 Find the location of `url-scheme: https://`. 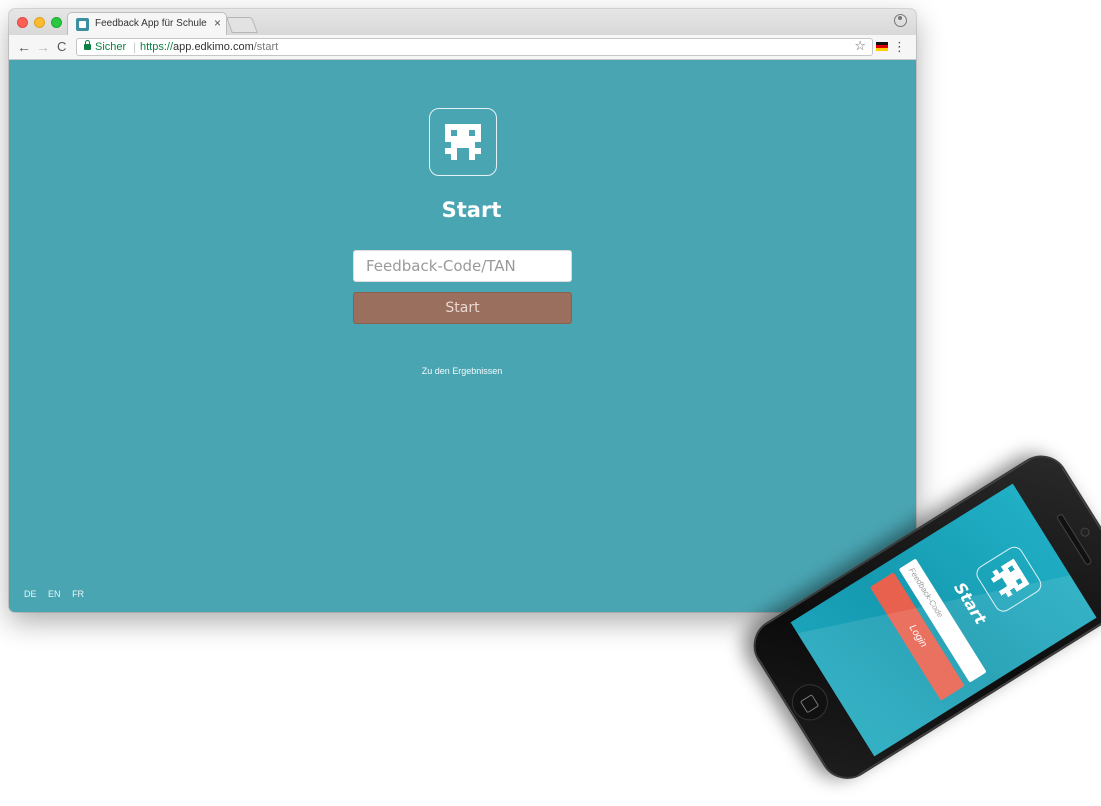

url-scheme: https:// is located at coordinates (157, 47).